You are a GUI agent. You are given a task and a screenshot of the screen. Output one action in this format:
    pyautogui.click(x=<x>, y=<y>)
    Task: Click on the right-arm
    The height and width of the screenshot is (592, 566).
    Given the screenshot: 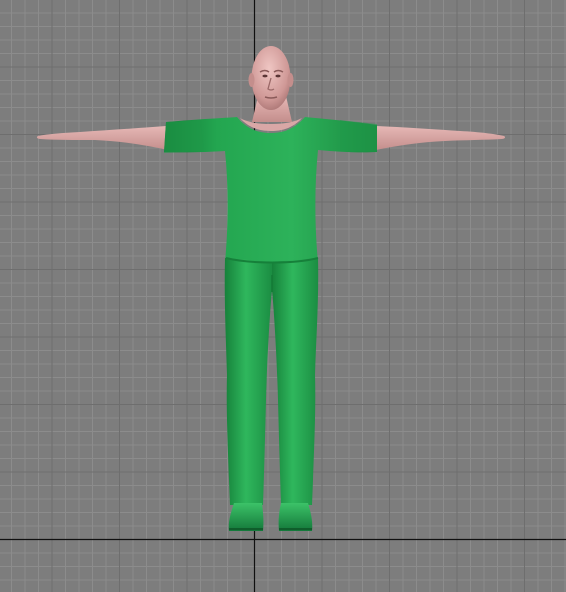 What is the action you would take?
    pyautogui.click(x=440, y=138)
    